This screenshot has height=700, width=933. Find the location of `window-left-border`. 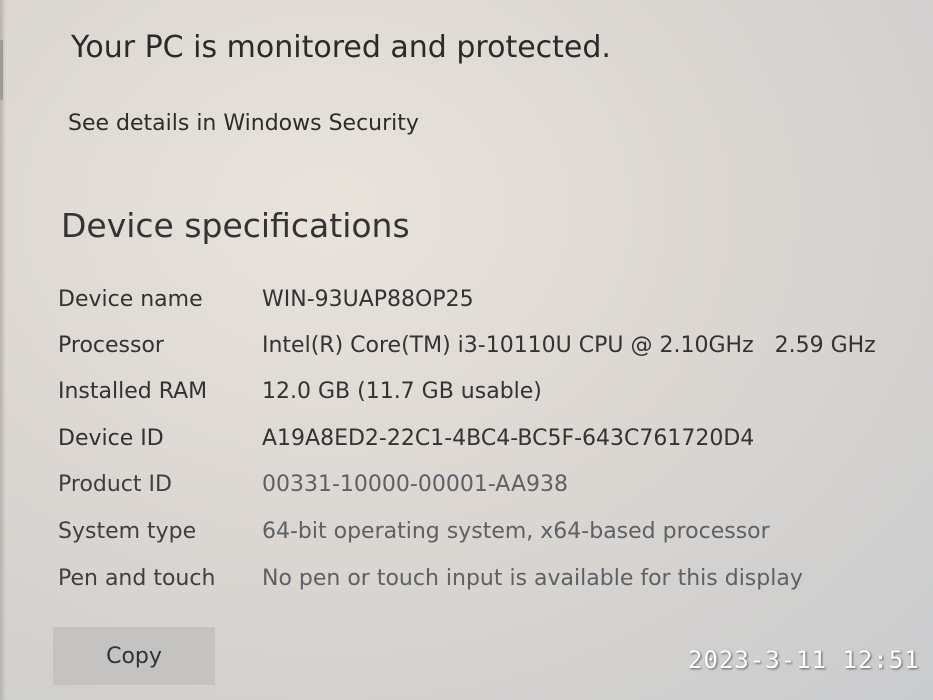

window-left-border is located at coordinates (1, 70).